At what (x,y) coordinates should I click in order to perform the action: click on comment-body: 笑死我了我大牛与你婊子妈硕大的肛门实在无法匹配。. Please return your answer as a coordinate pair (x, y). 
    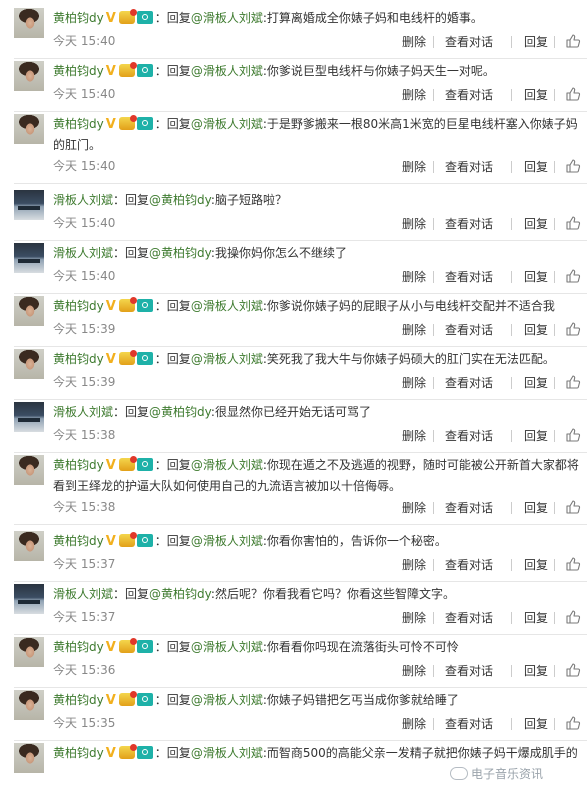
    Looking at the image, I should click on (410, 359).